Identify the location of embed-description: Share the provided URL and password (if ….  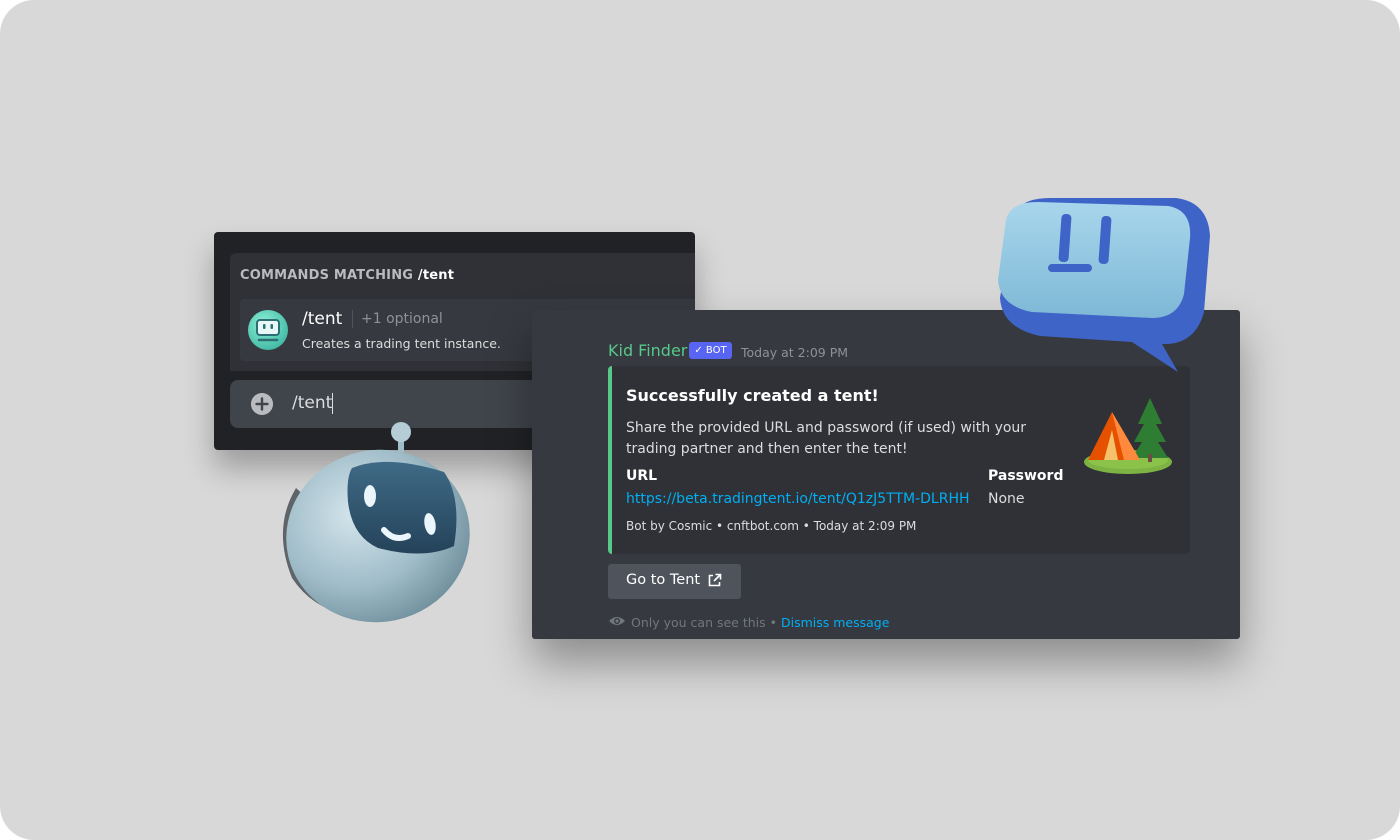
(826, 438).